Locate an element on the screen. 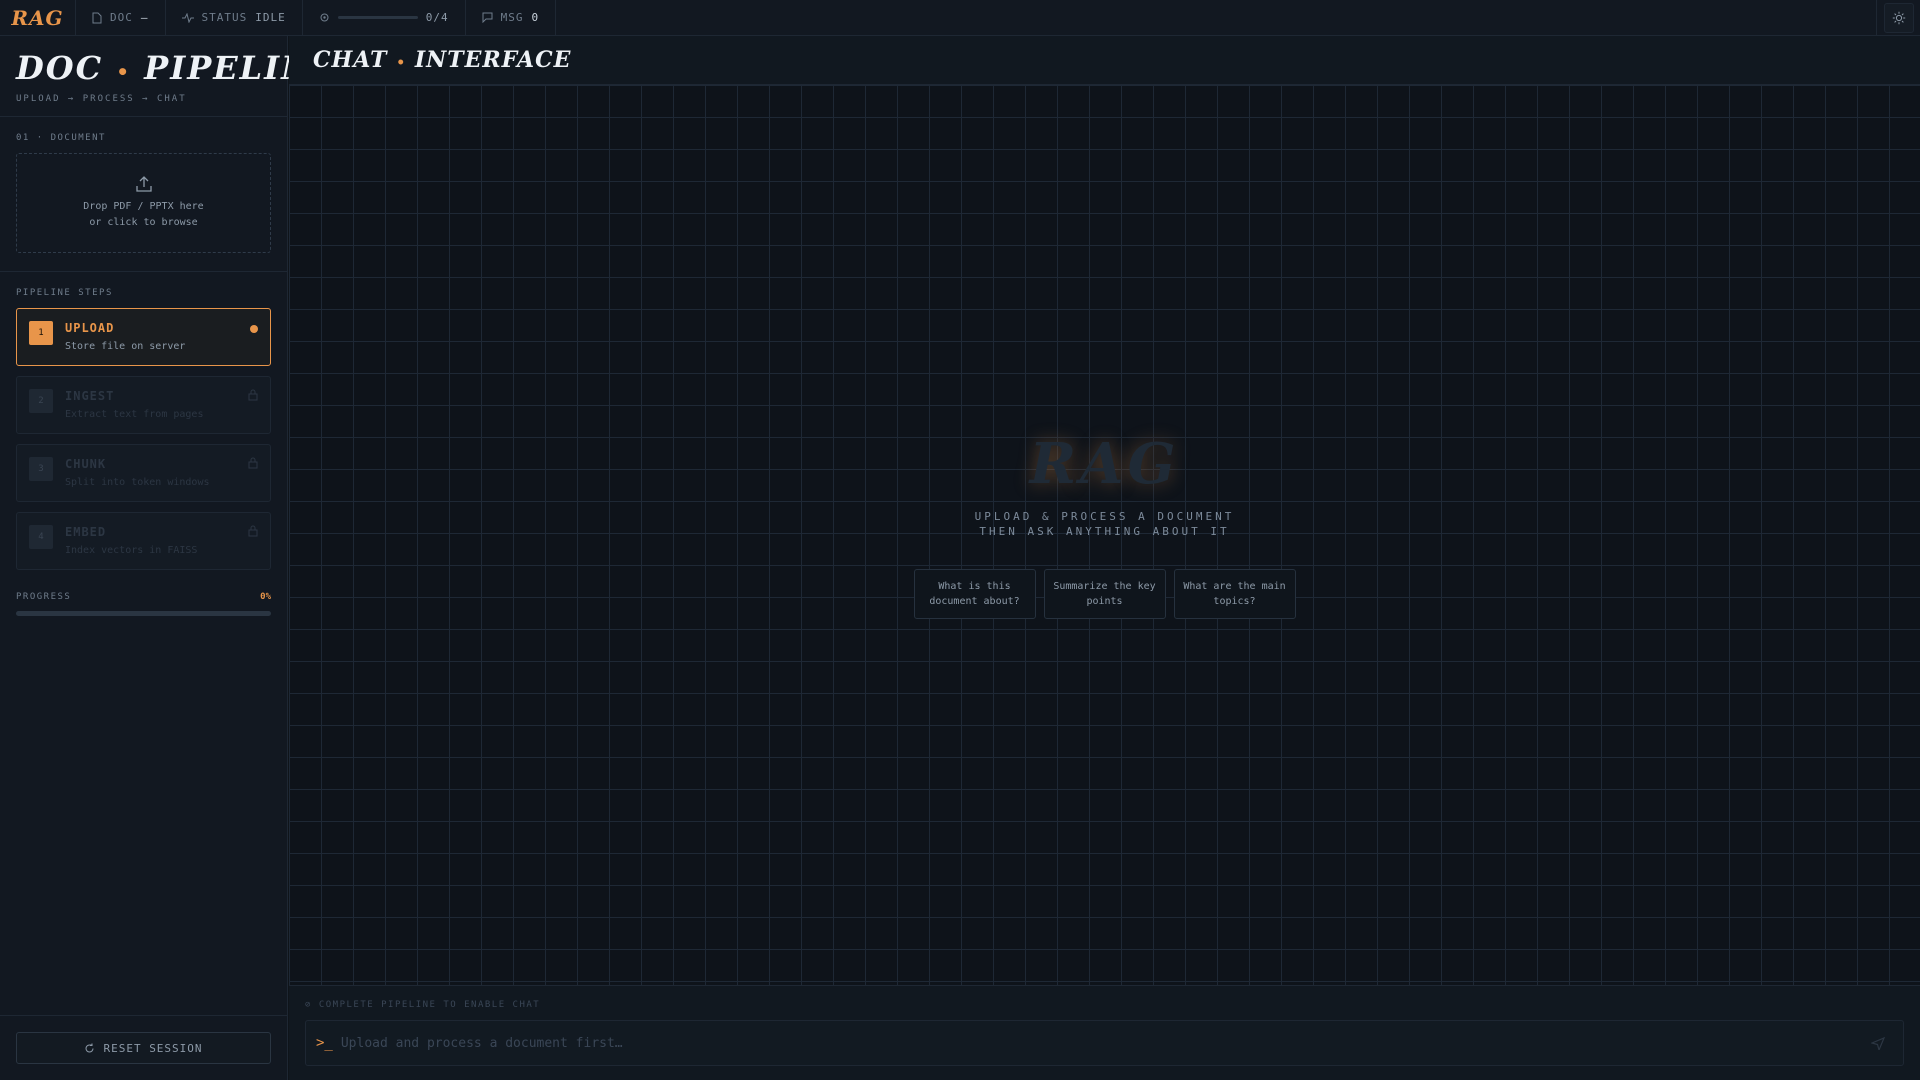 The width and height of the screenshot is (1920, 1080). empty-state-line2: THEN ASK ANYTHING ABOUT IT is located at coordinates (1104, 531).